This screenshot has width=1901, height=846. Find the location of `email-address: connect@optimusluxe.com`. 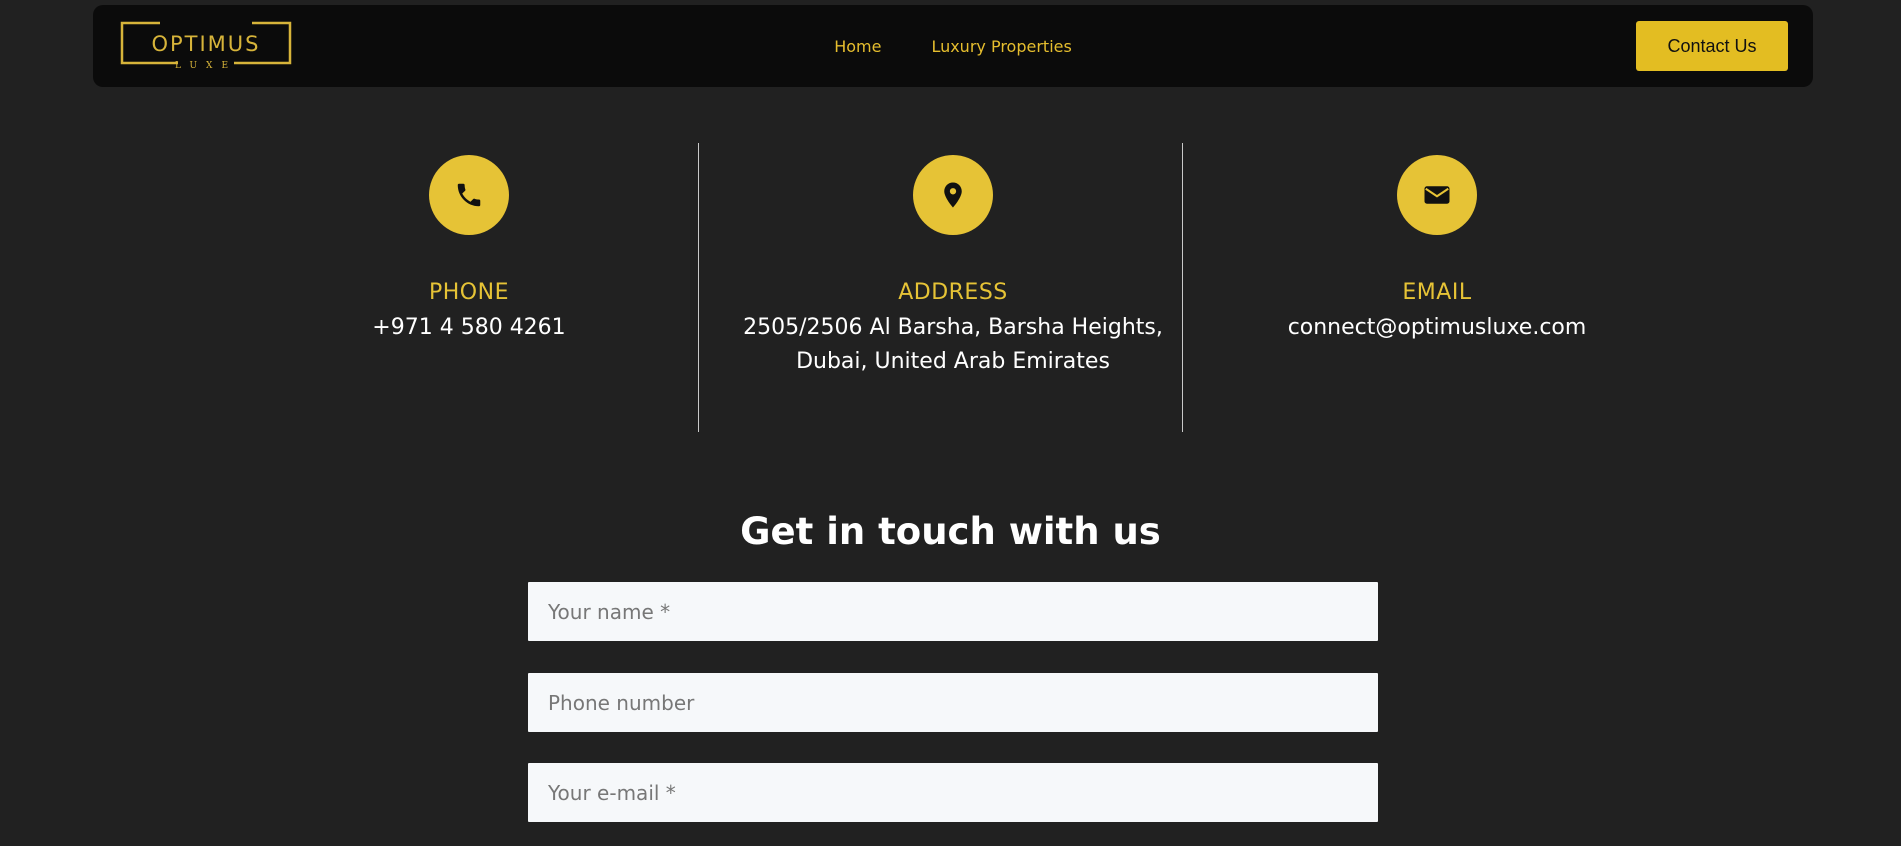

email-address: connect@optimusluxe.com is located at coordinates (1437, 328).